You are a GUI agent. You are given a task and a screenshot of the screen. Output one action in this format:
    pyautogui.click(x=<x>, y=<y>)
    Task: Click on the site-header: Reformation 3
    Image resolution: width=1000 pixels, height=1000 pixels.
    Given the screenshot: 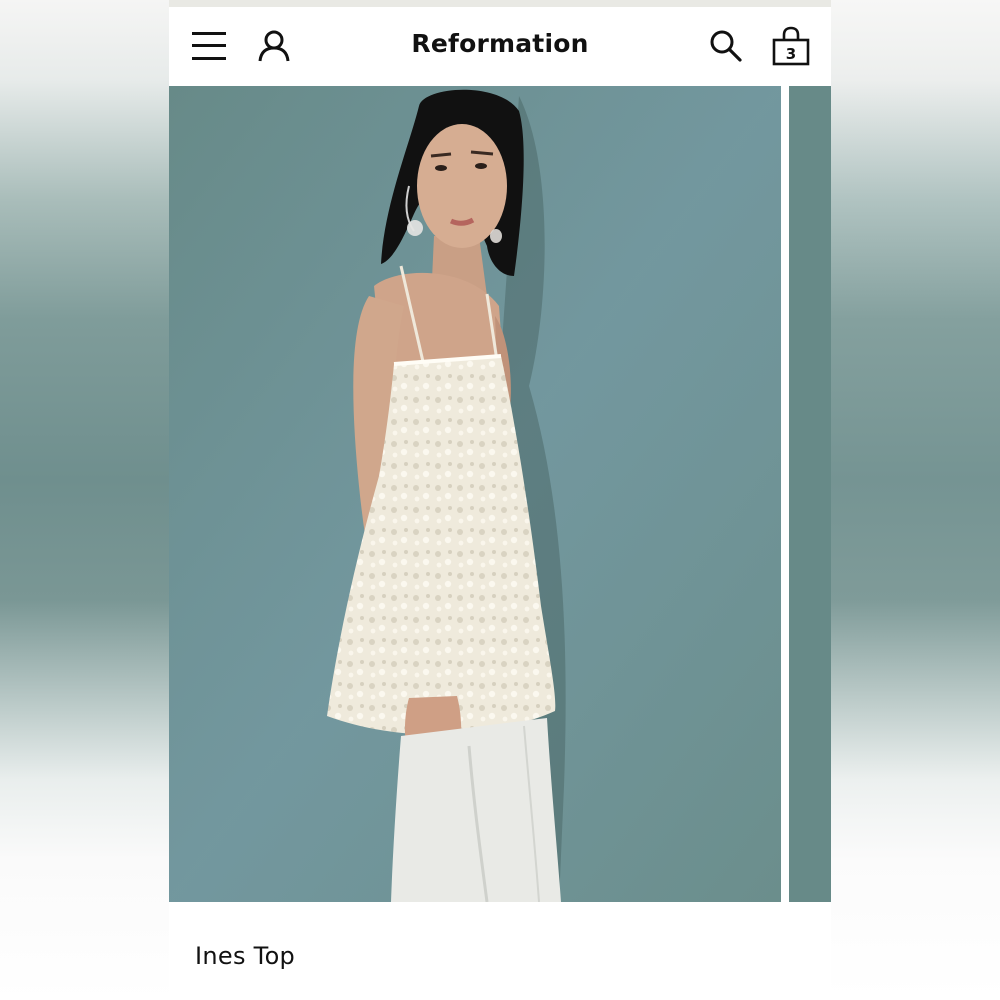 What is the action you would take?
    pyautogui.click(x=500, y=46)
    